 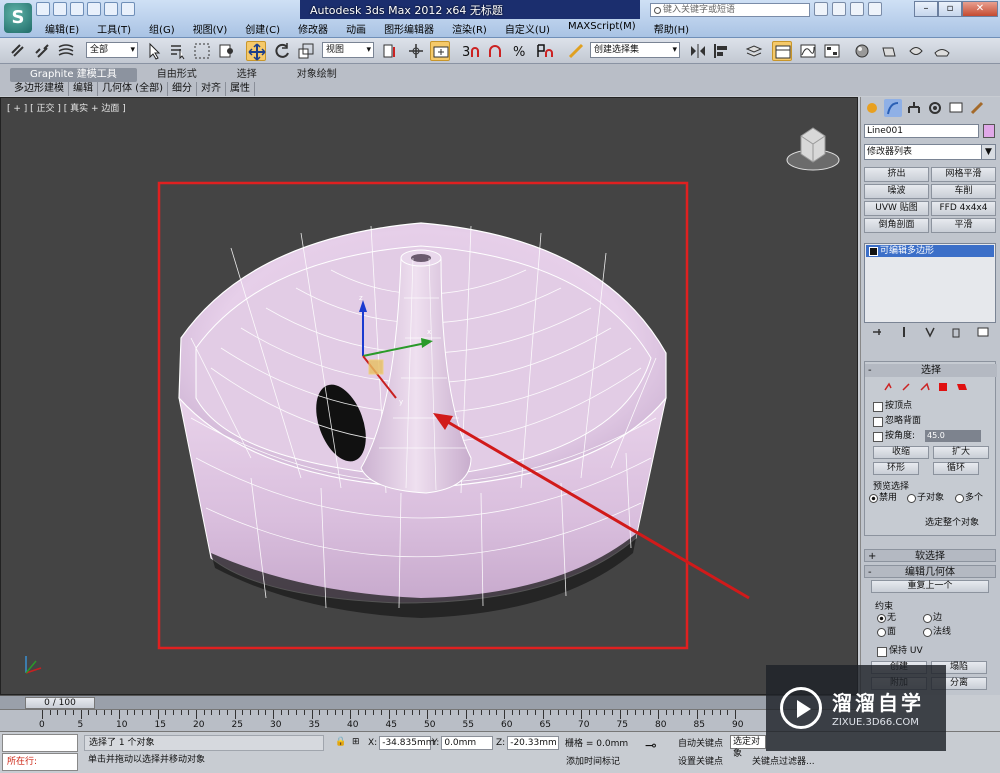 I want to click on layer-manager-icon, so click(x=754, y=51).